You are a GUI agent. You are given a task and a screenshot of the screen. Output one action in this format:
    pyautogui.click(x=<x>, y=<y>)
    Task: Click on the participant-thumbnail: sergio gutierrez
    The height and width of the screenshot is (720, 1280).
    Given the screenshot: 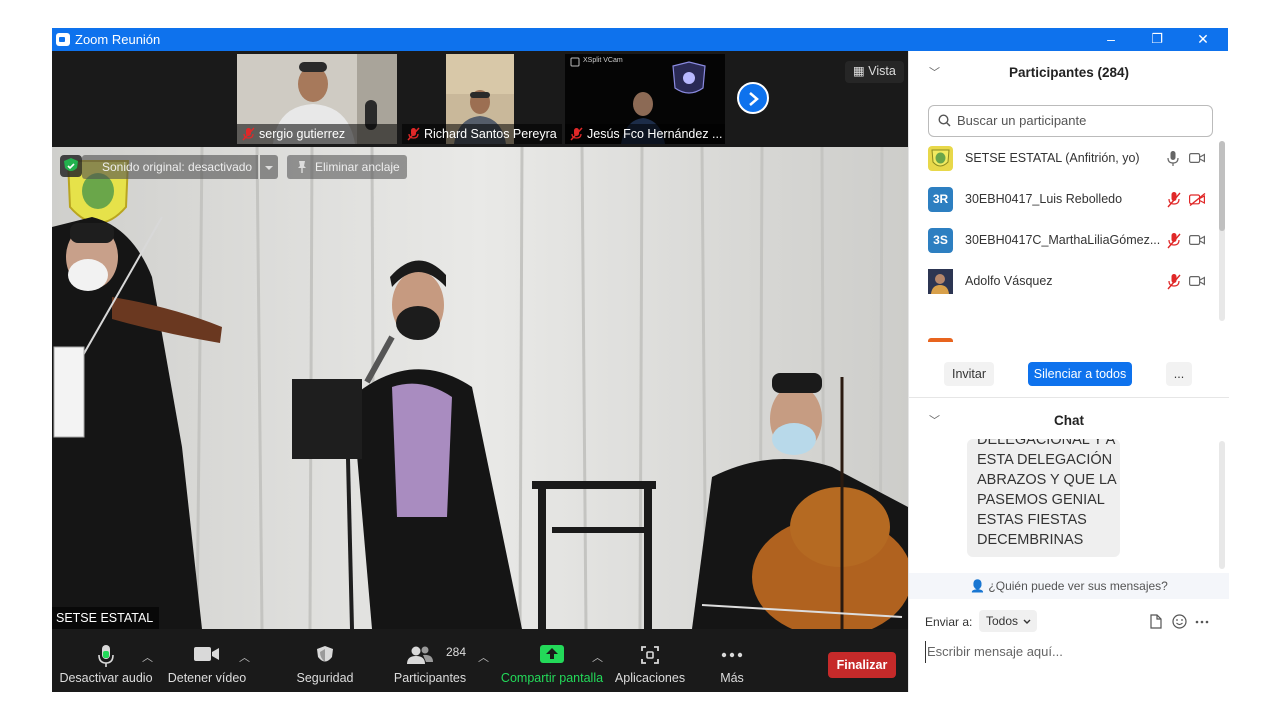 What is the action you would take?
    pyautogui.click(x=317, y=99)
    